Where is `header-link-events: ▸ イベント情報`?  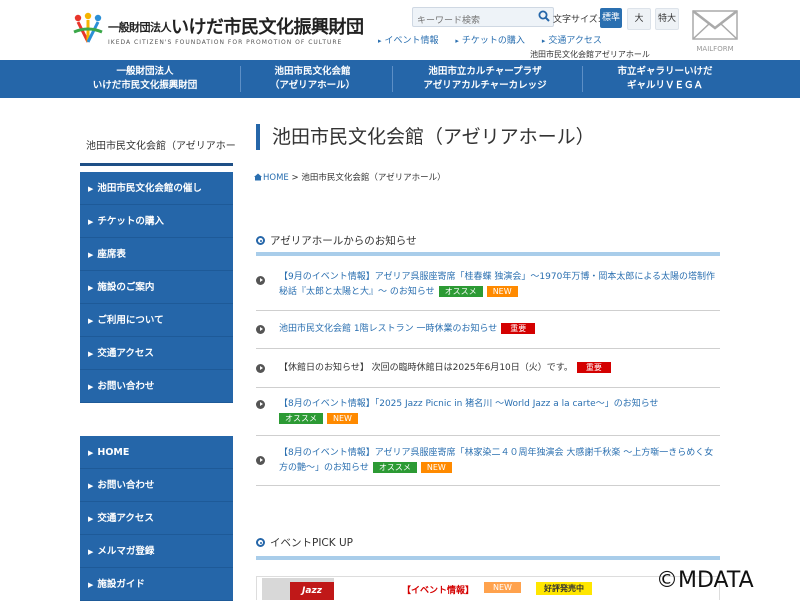 header-link-events: ▸ イベント情報 is located at coordinates (408, 41).